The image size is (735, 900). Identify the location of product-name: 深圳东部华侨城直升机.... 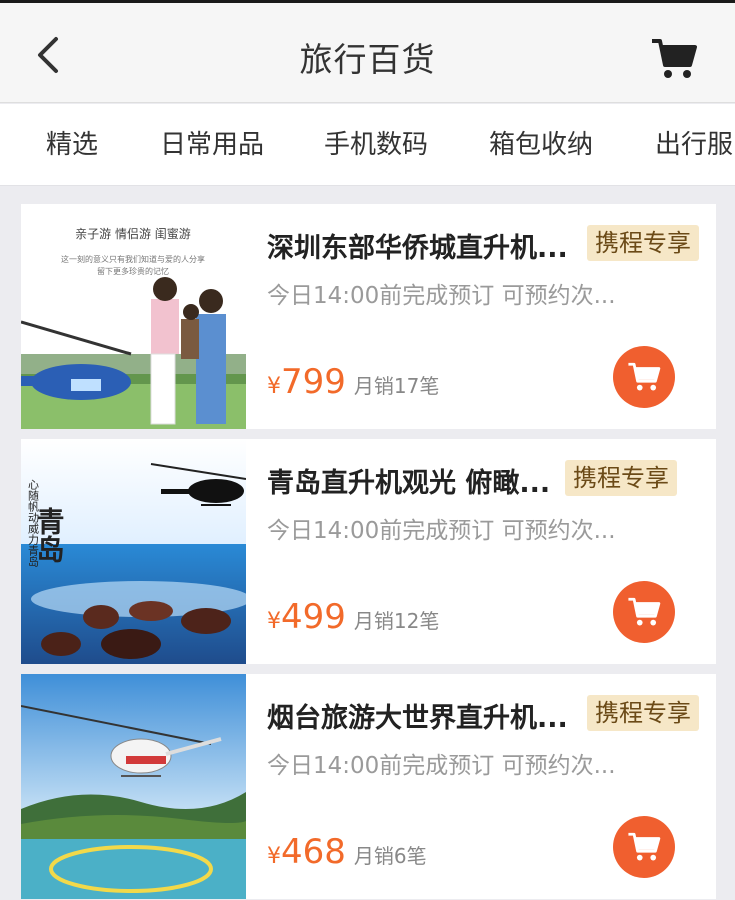
(417, 248).